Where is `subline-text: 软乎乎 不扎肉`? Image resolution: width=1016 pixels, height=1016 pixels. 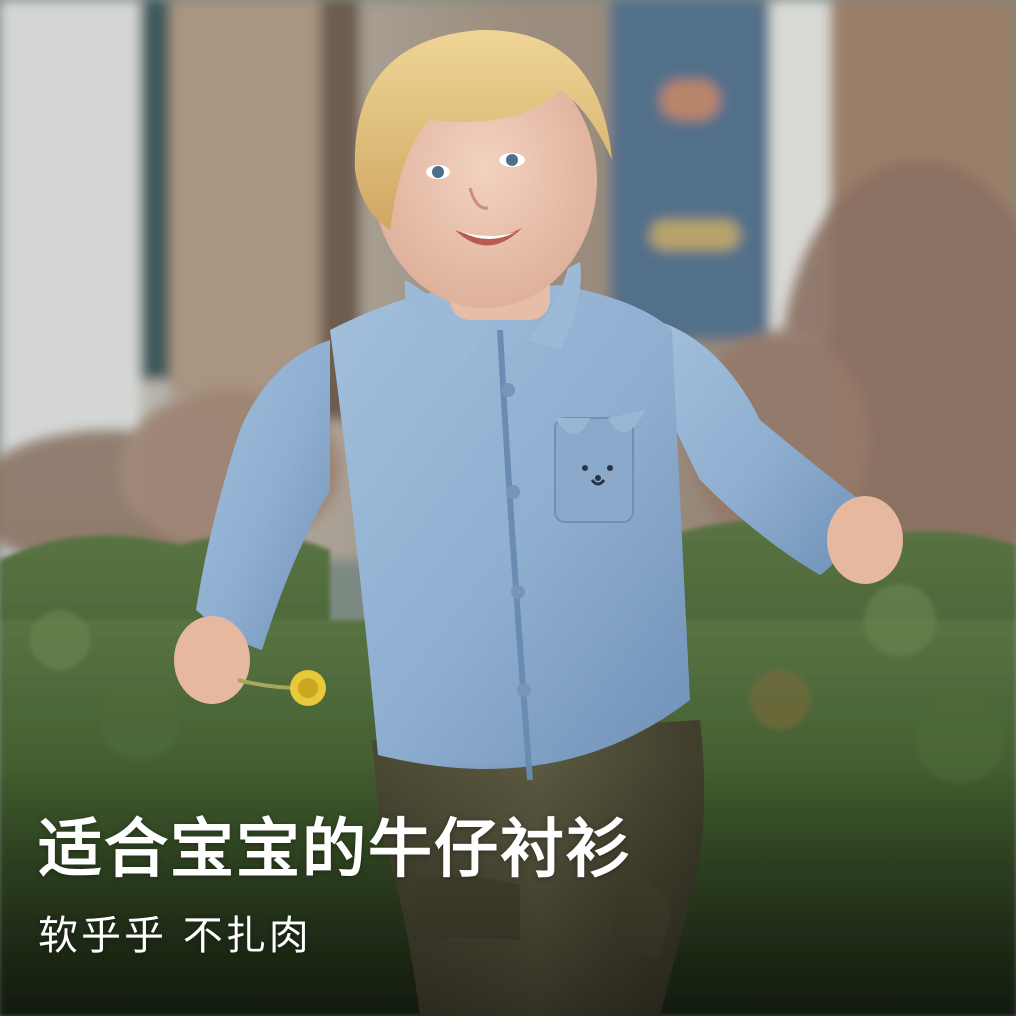 subline-text: 软乎乎 不扎肉 is located at coordinates (175, 936).